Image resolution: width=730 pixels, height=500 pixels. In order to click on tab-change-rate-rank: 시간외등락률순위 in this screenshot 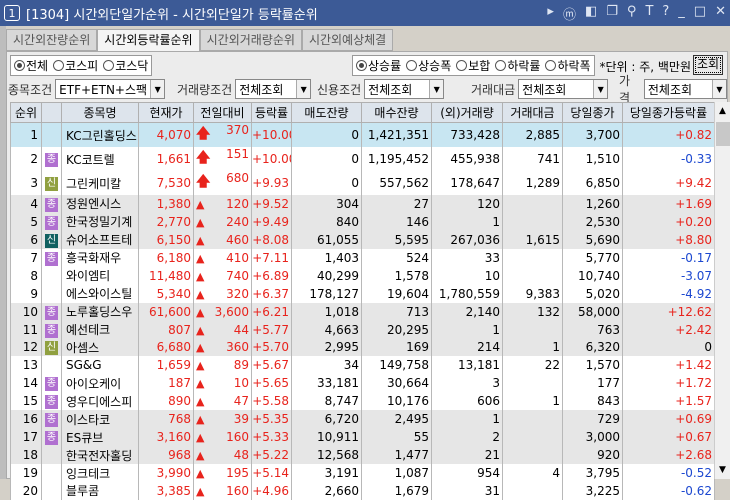, I will do `click(148, 40)`.